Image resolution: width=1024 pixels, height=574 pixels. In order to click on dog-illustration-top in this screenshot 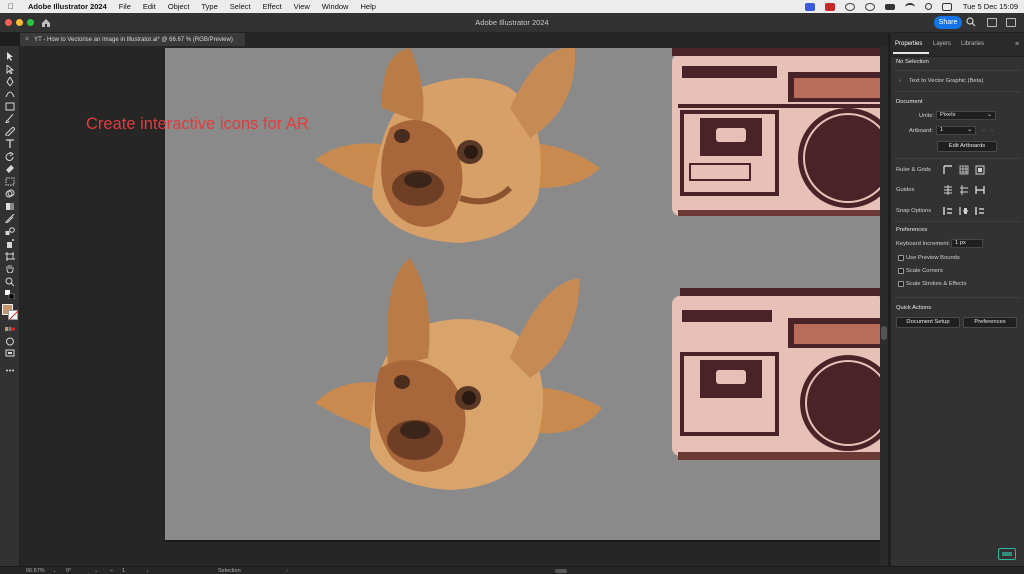, I will do `click(460, 148)`.